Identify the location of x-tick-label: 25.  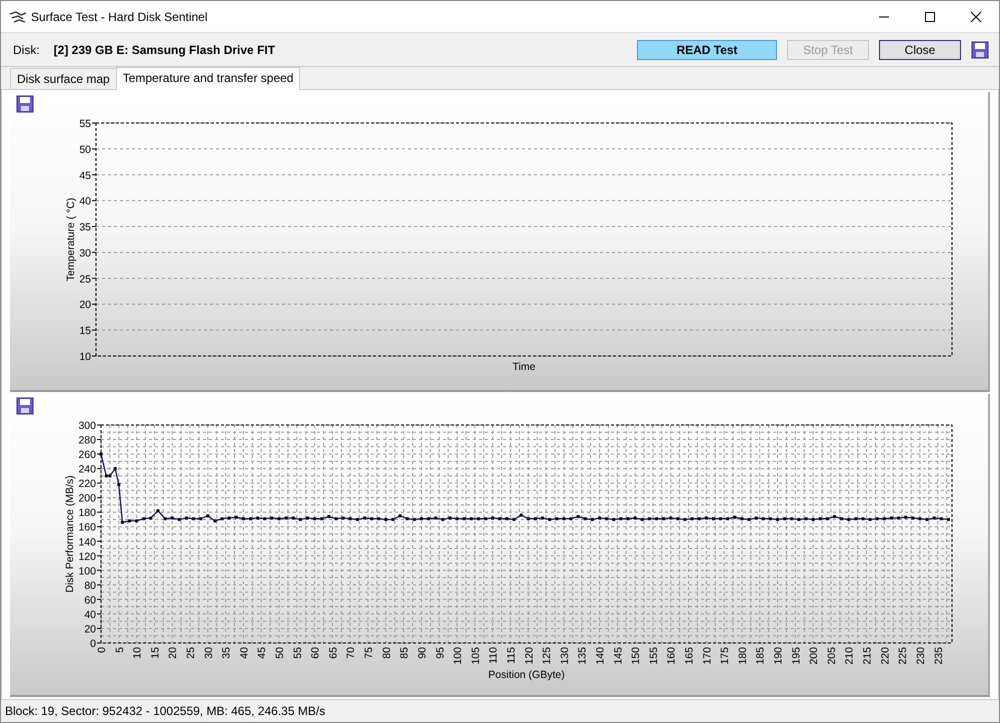
(191, 653).